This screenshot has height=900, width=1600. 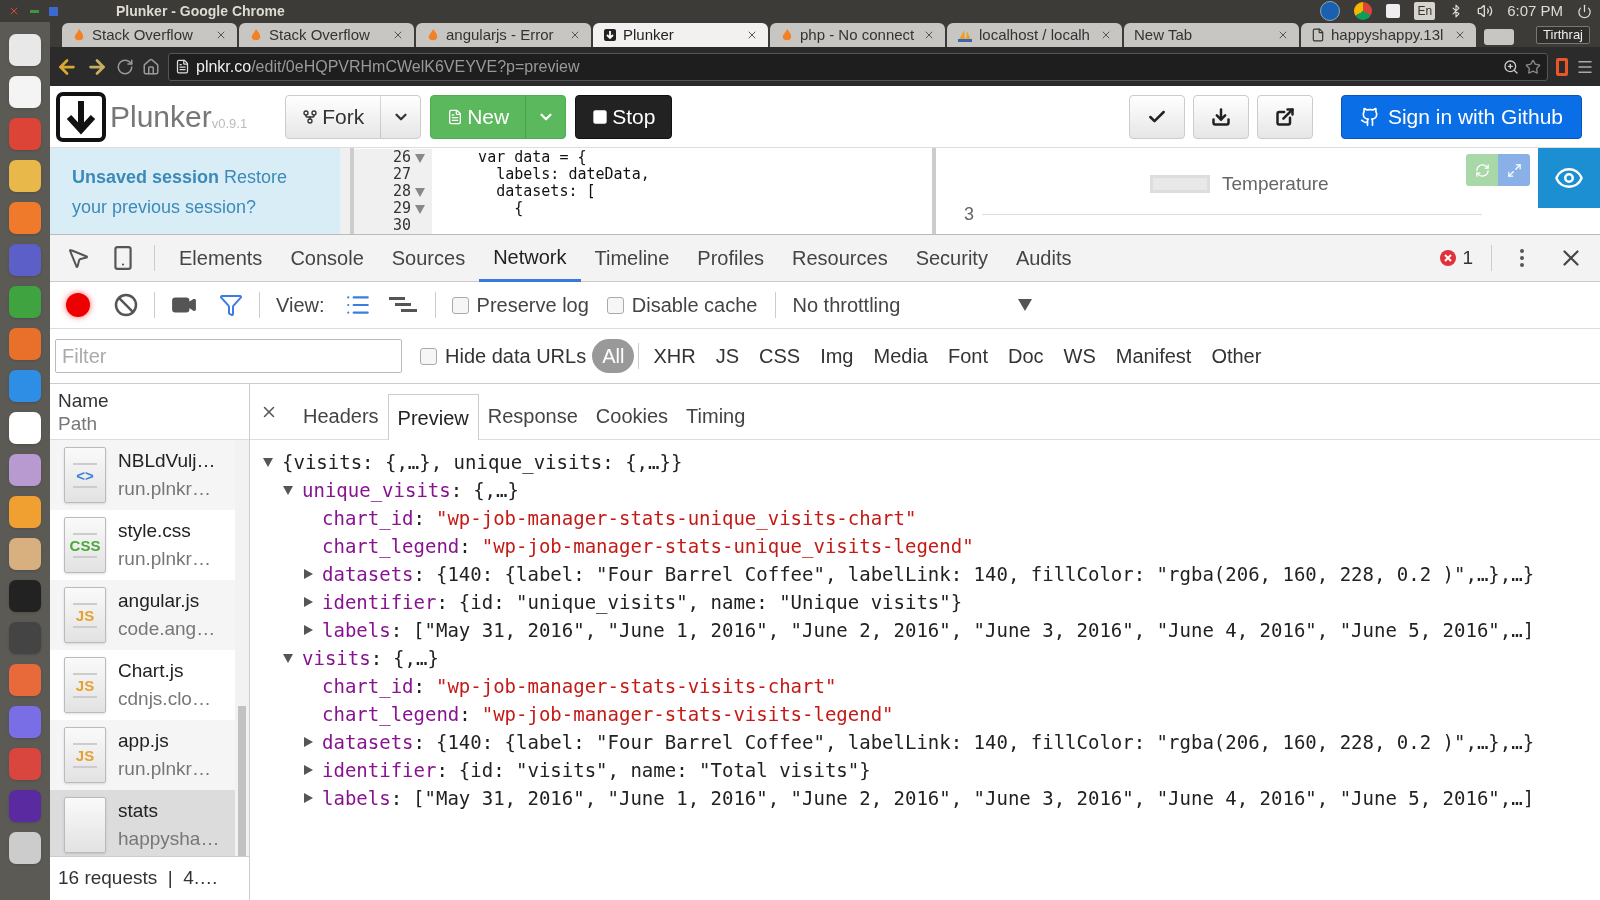 What do you see at coordinates (221, 258) in the screenshot?
I see `devtools-tab: Elements` at bounding box center [221, 258].